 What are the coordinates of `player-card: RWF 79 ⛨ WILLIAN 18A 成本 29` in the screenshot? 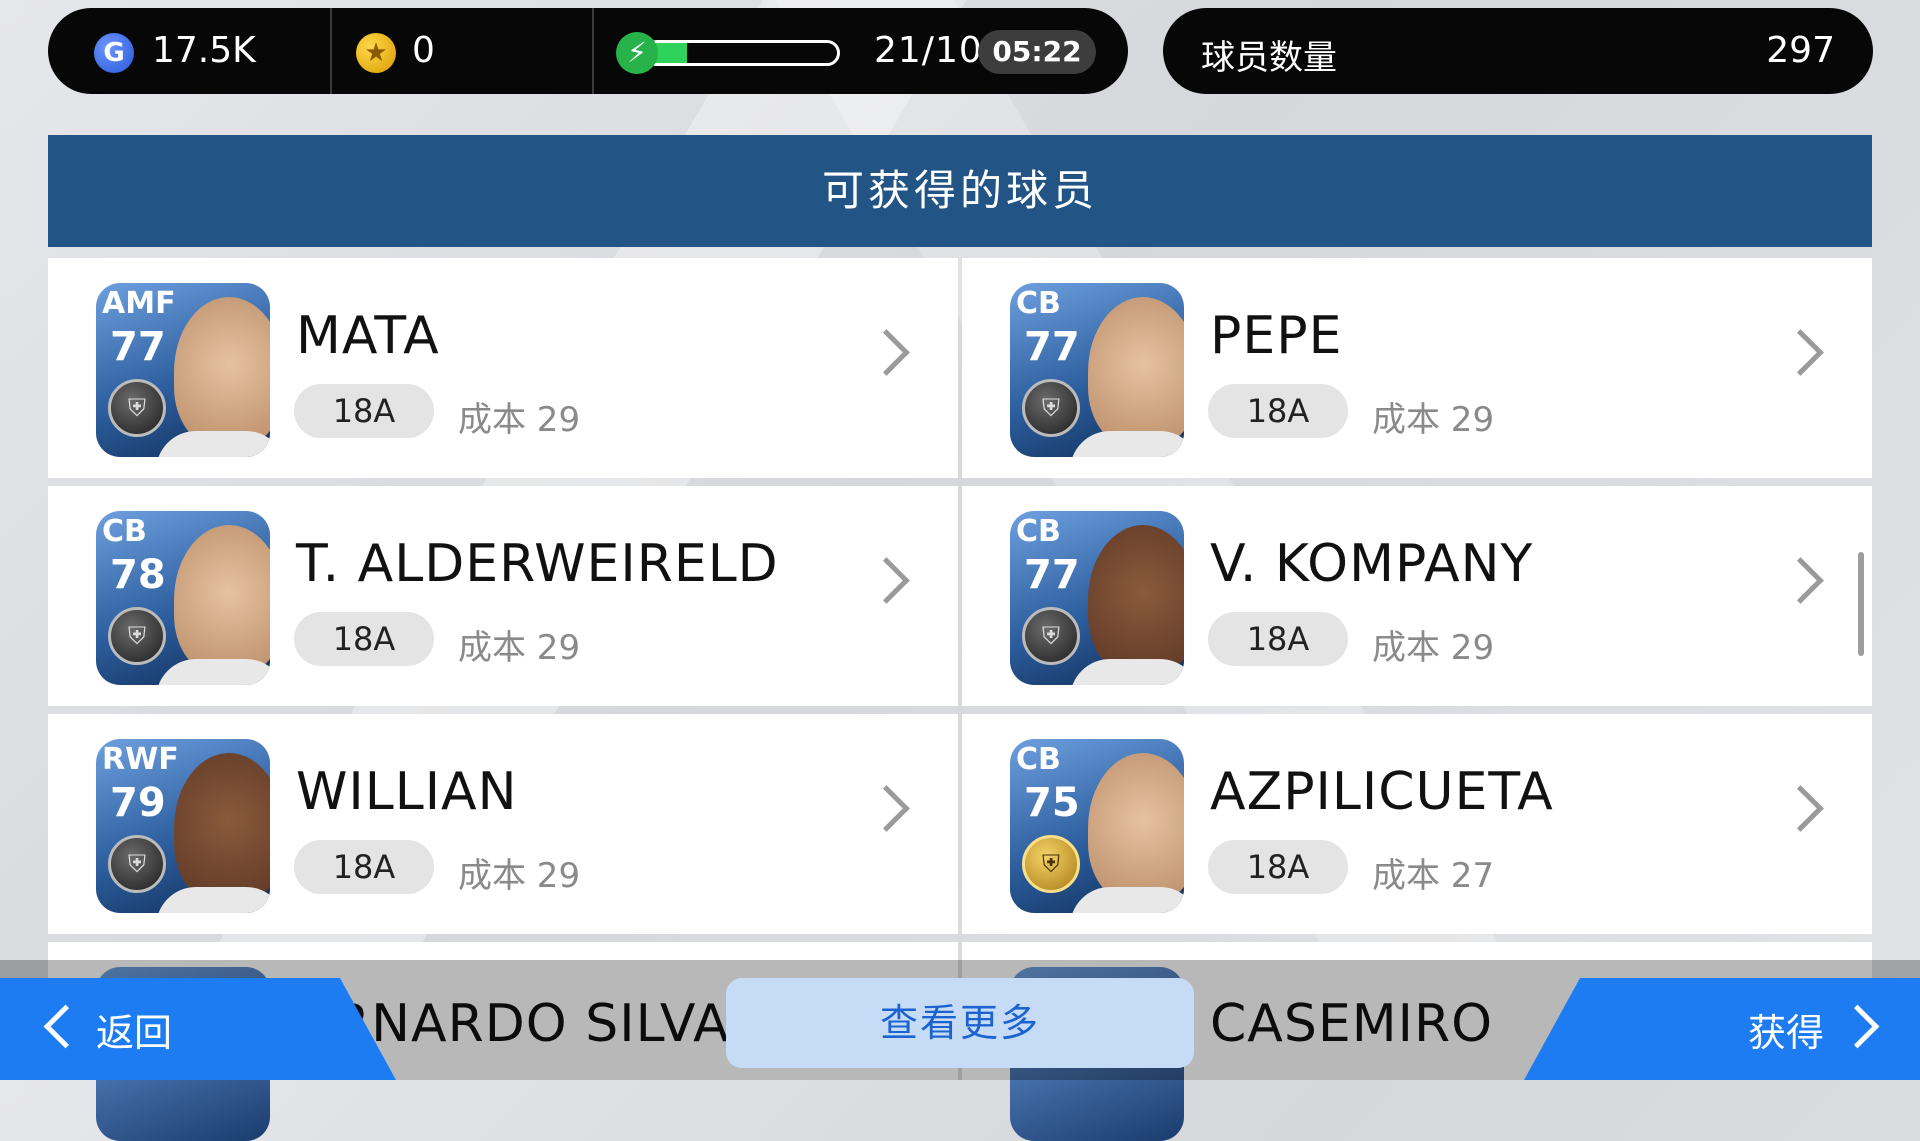 It's located at (503, 824).